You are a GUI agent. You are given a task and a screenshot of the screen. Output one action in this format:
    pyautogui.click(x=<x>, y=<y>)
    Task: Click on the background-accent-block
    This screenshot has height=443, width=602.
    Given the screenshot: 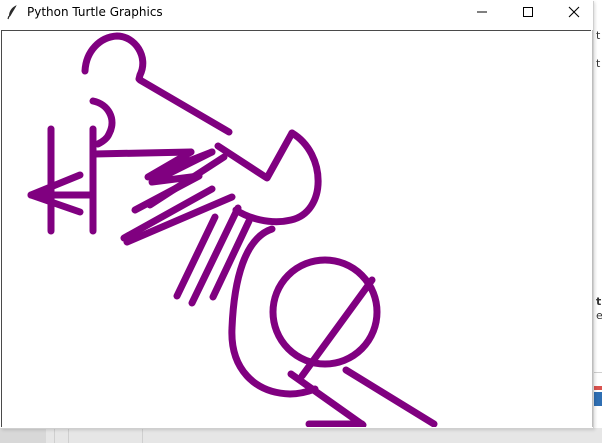 What is the action you would take?
    pyautogui.click(x=597, y=399)
    